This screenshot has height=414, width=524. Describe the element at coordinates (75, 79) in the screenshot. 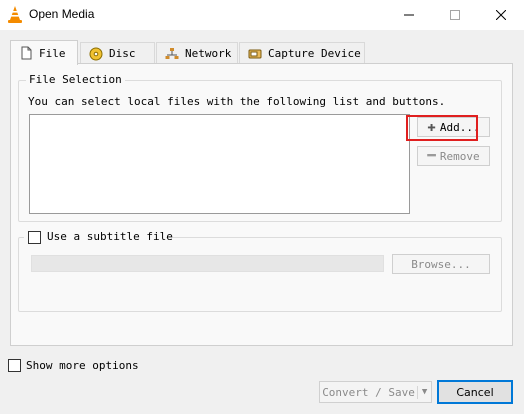

I see `file-selection-legend: File Selection` at that location.